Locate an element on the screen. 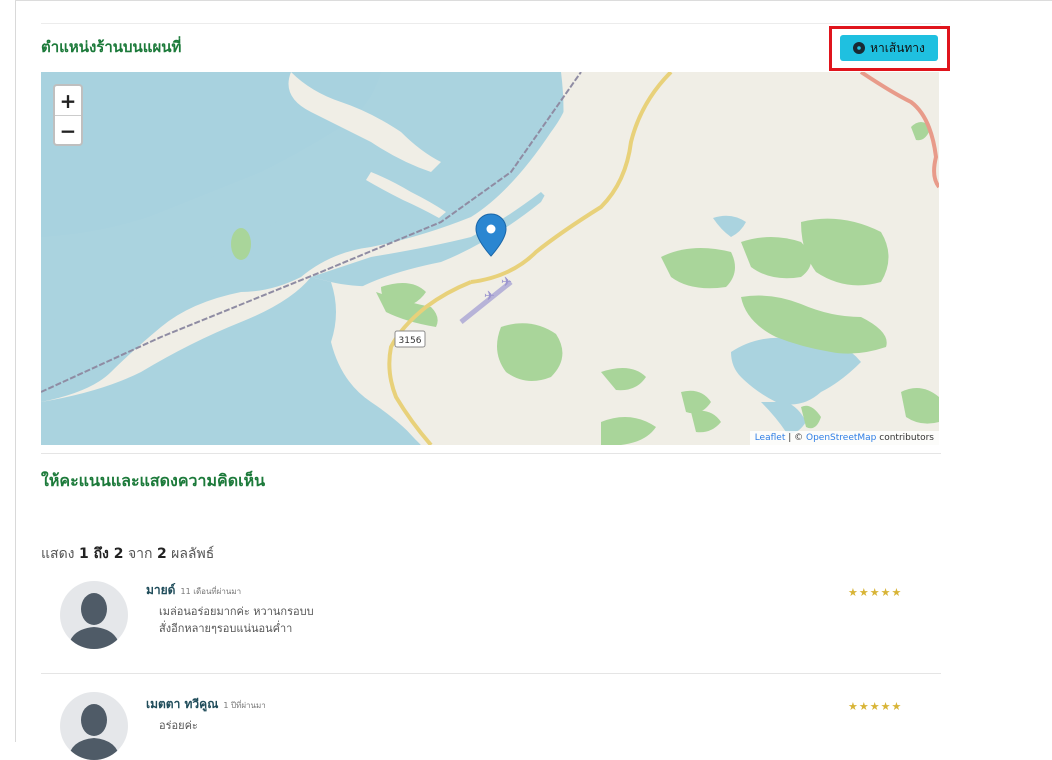 Image resolution: width=1052 pixels, height=760 pixels. find-route-button: หาเส้นทาง is located at coordinates (889, 48).